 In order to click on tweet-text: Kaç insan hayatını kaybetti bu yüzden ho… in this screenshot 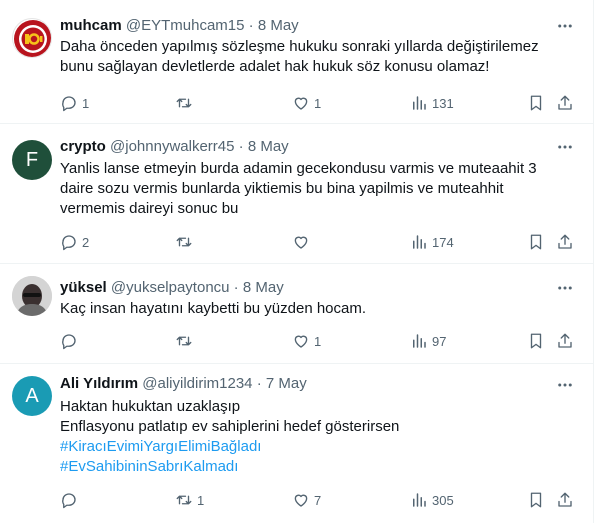, I will do `click(310, 309)`.